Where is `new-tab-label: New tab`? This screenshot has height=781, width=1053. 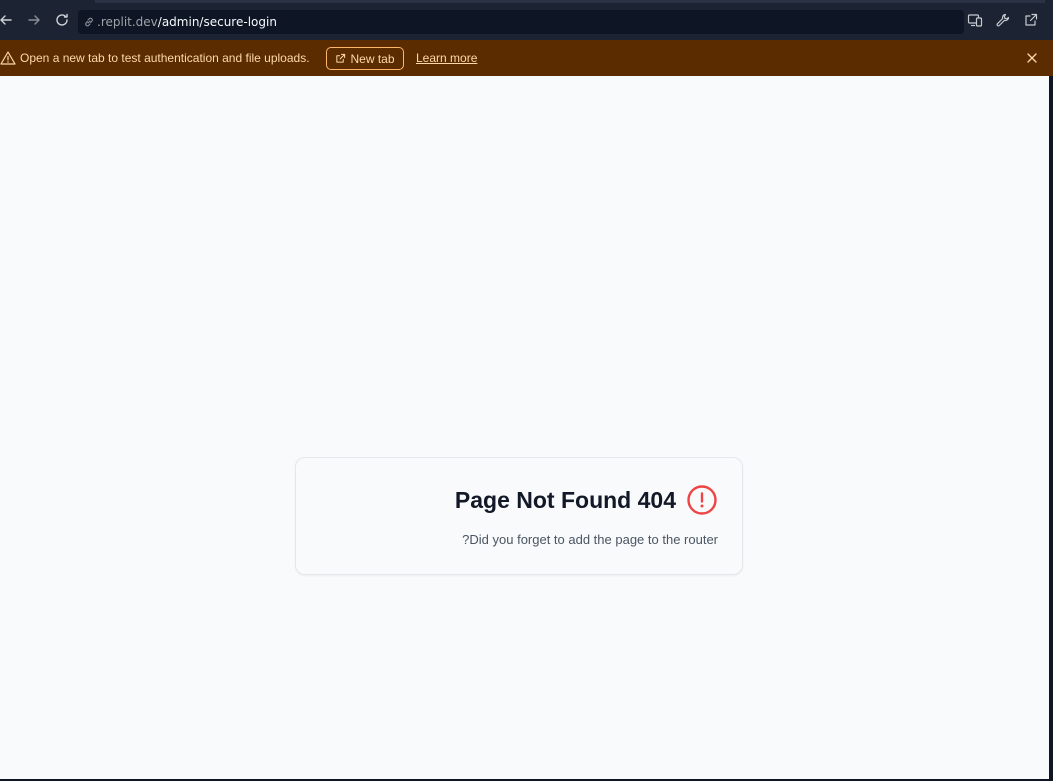 new-tab-label: New tab is located at coordinates (372, 58).